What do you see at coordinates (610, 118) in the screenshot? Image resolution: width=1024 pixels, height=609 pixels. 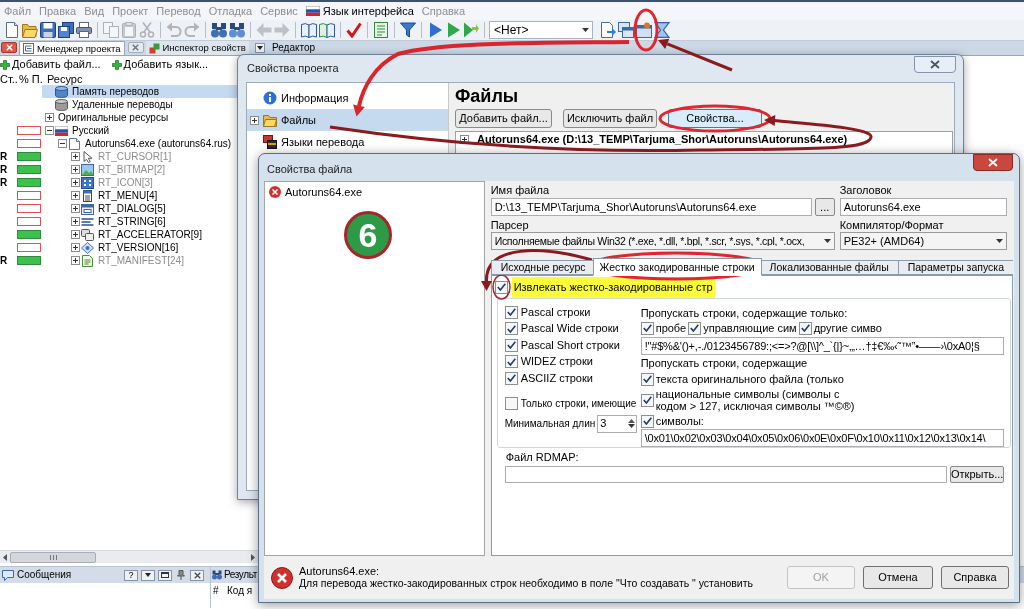 I see `button: Исключить файл` at bounding box center [610, 118].